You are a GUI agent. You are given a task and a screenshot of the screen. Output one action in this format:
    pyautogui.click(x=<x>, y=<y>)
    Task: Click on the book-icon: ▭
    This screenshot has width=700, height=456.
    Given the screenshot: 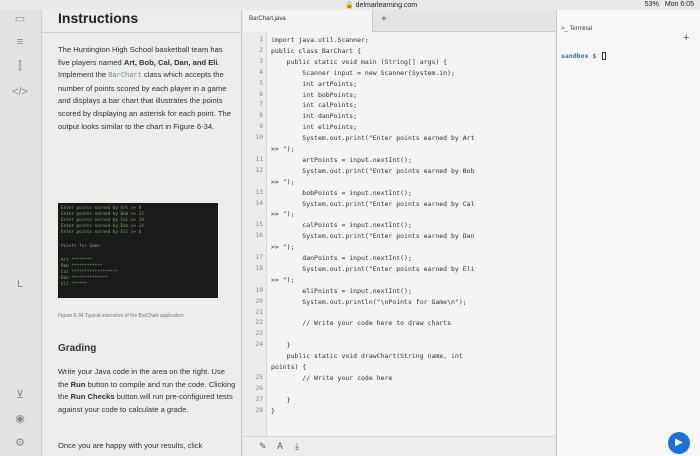 What is the action you would take?
    pyautogui.click(x=20, y=19)
    